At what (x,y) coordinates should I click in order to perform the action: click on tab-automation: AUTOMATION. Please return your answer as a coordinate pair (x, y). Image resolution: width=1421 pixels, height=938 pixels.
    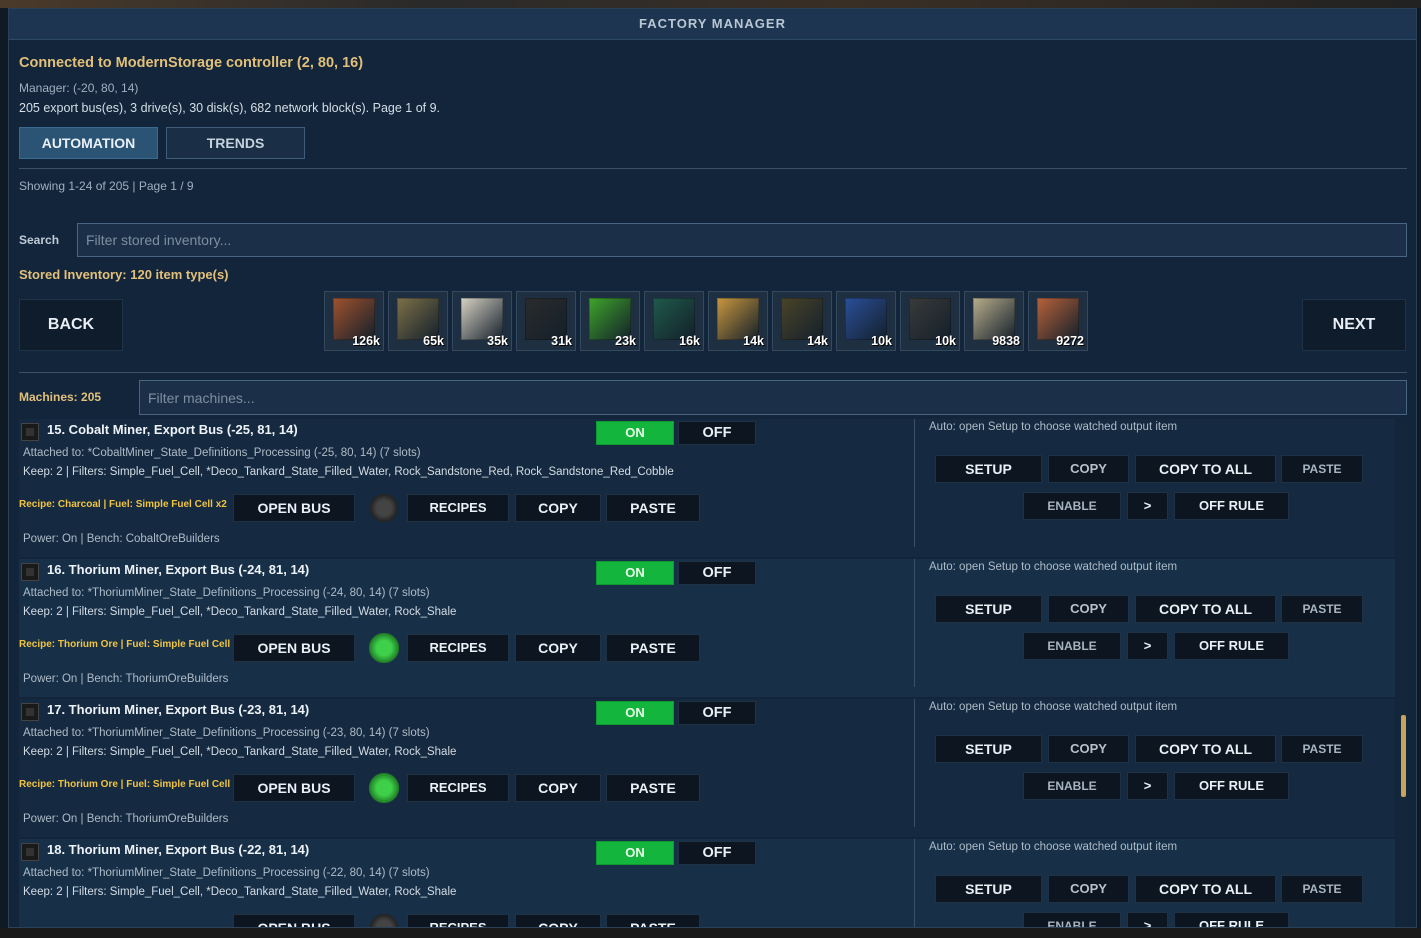
    Looking at the image, I should click on (88, 143).